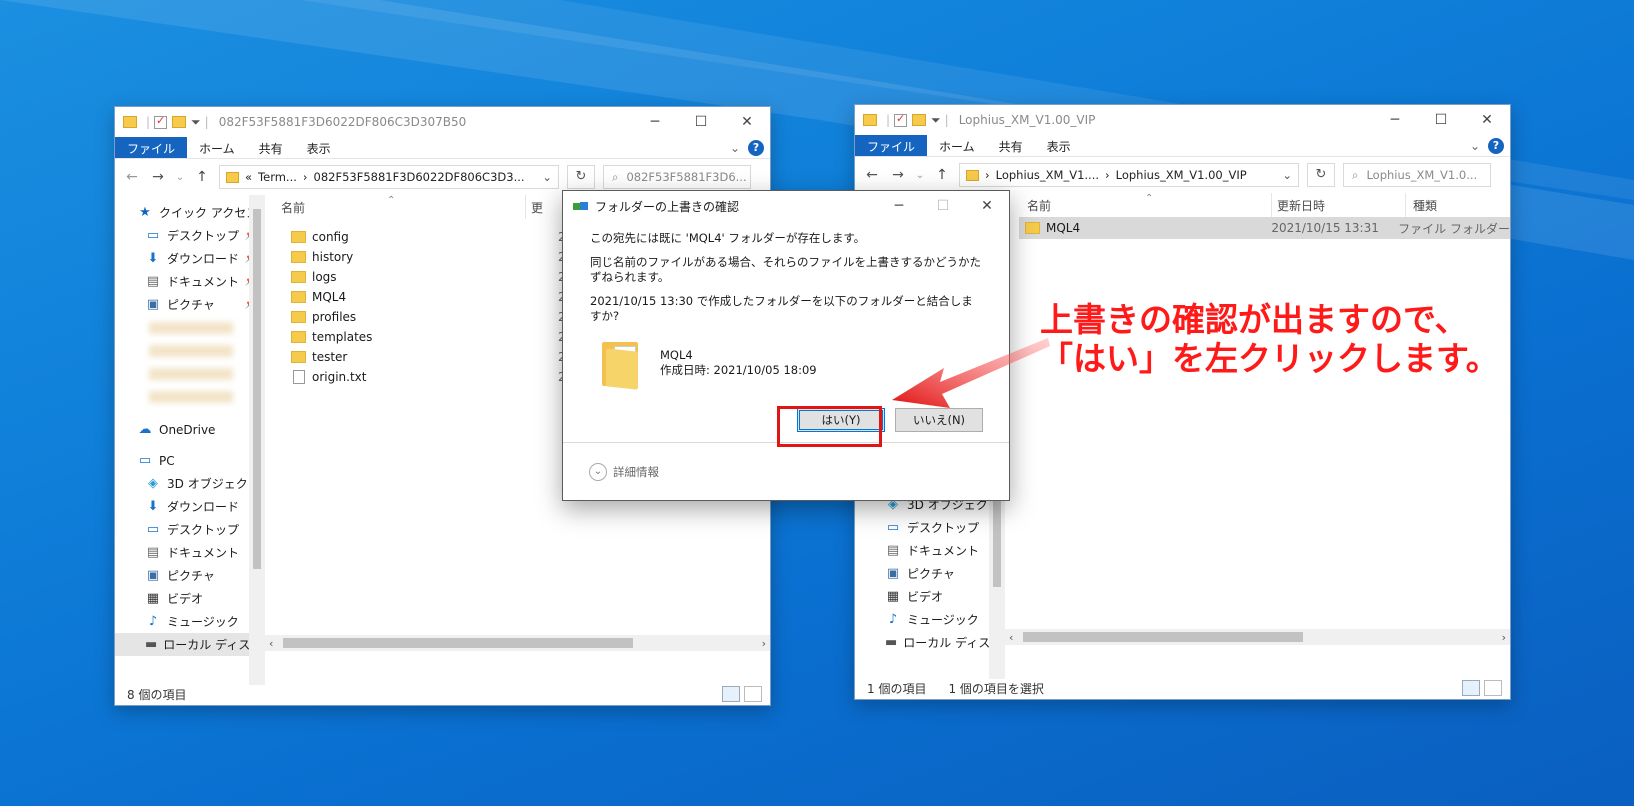 The image size is (1634, 806). Describe the element at coordinates (636, 472) in the screenshot. I see `details-label: 詳細情報` at that location.